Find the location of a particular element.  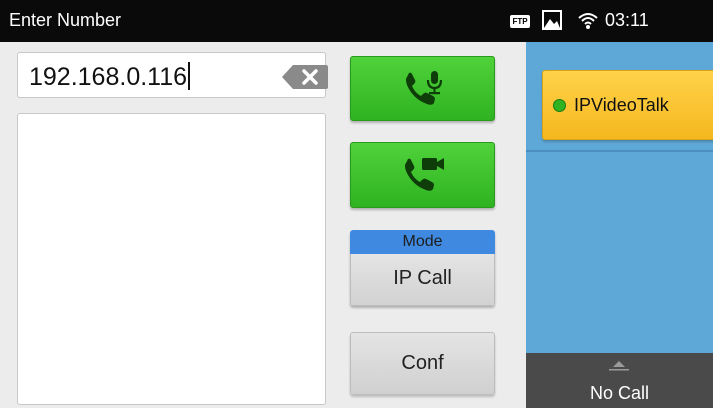

text-caret is located at coordinates (189, 76).